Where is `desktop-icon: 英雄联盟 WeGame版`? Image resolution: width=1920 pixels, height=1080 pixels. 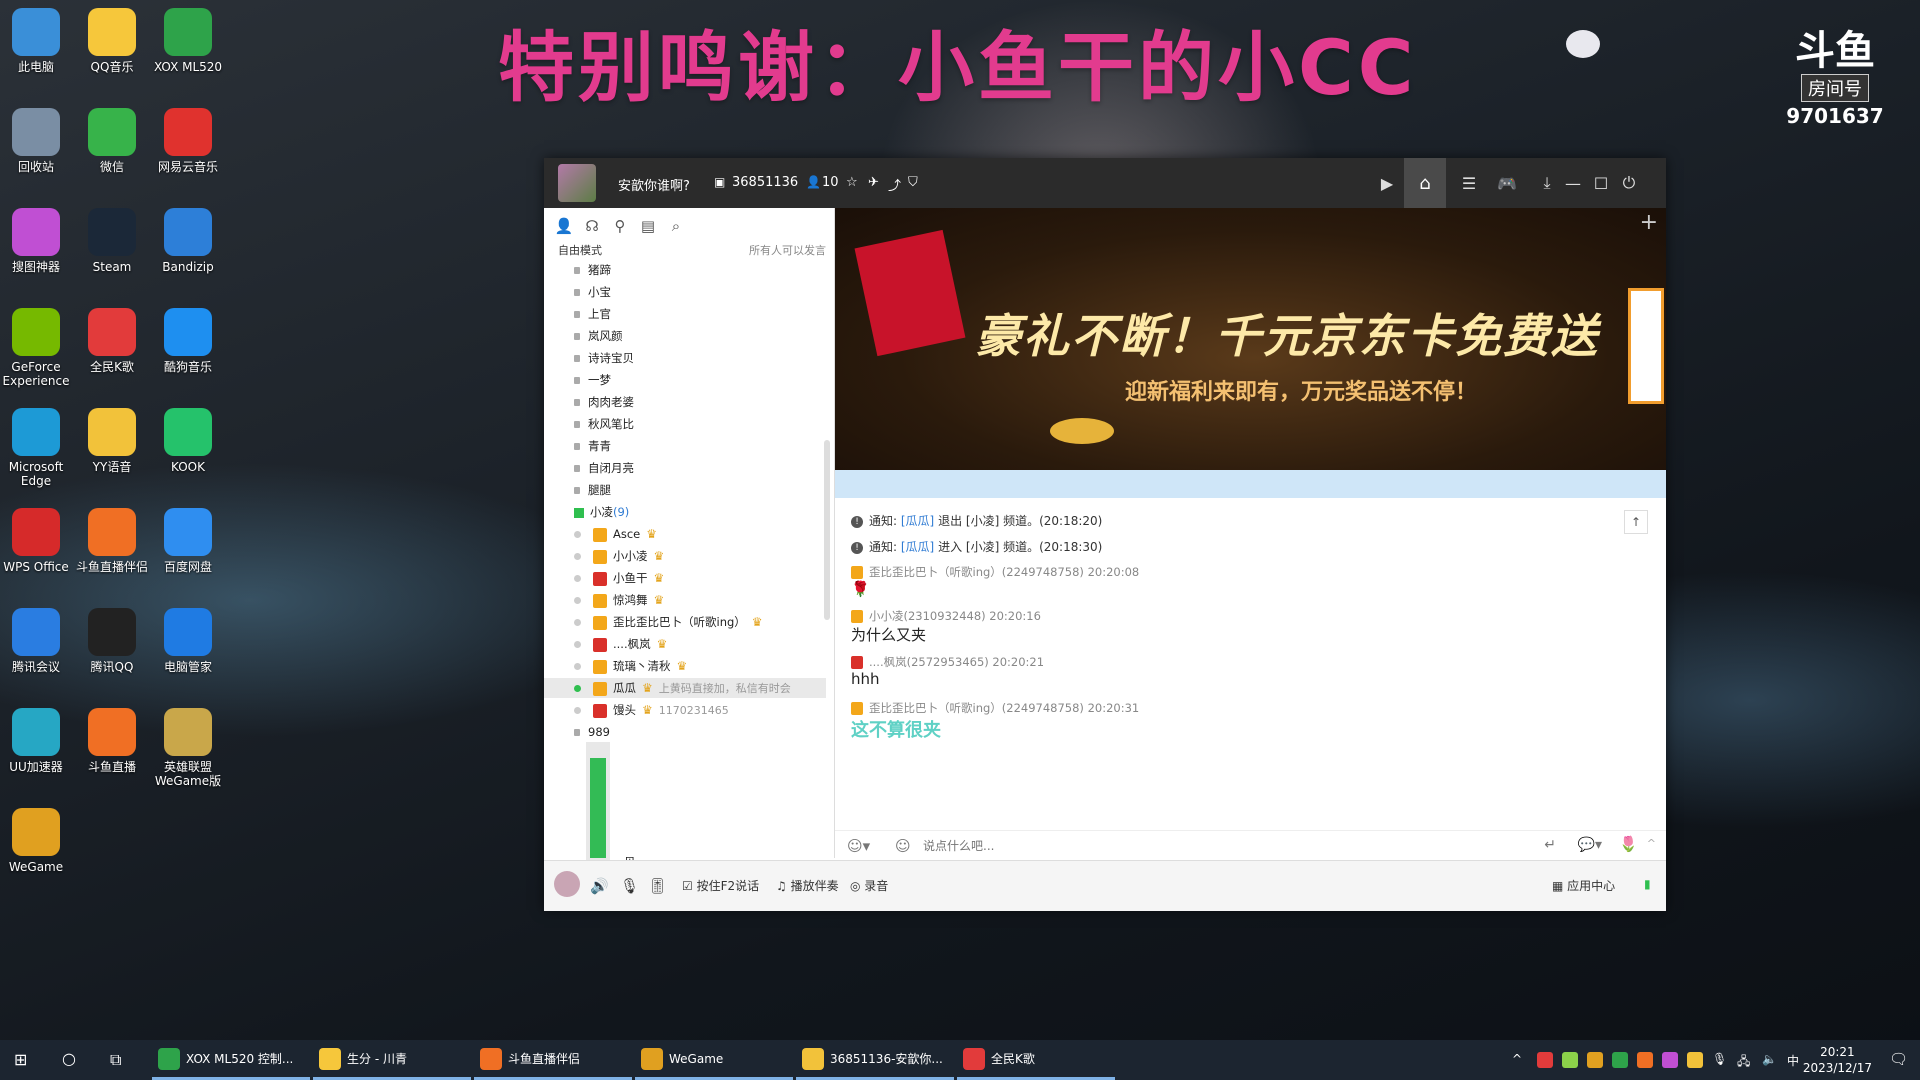 desktop-icon: 英雄联盟 WeGame版 is located at coordinates (188, 748).